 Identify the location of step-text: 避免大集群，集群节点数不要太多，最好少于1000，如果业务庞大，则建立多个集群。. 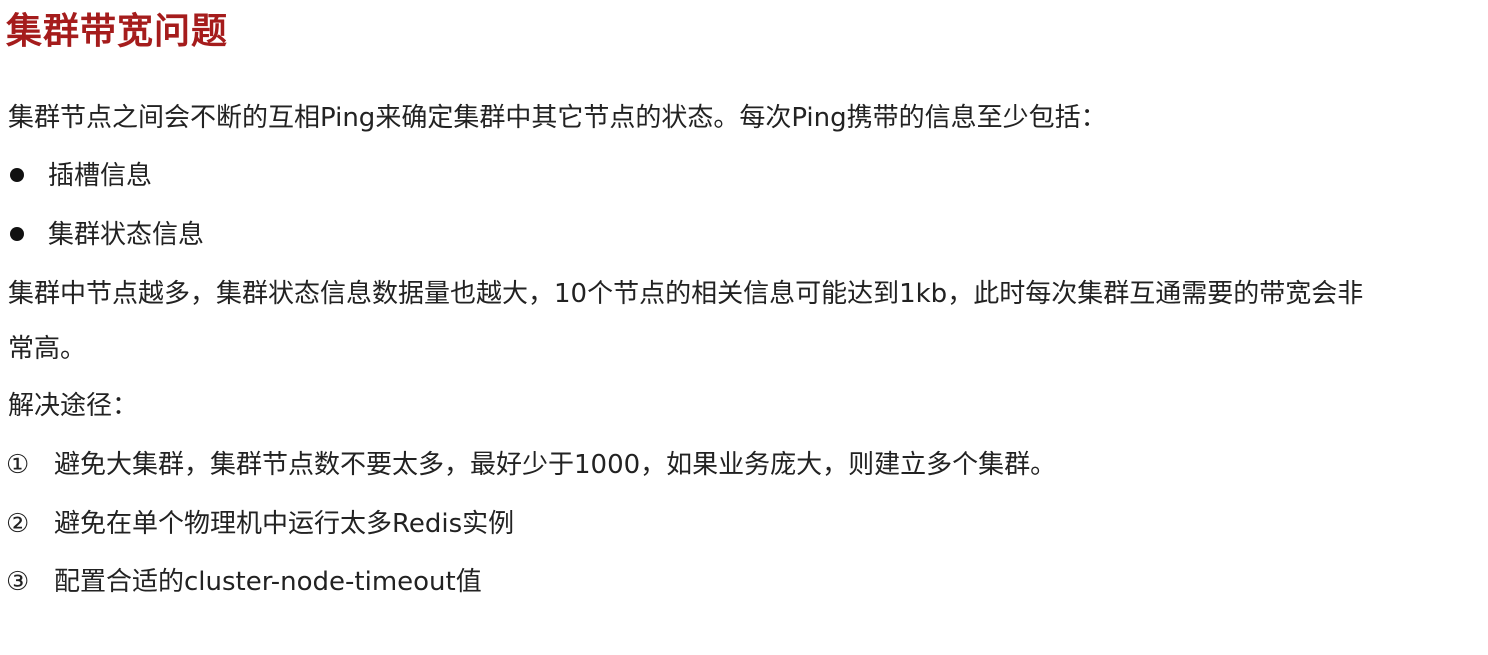
(555, 465).